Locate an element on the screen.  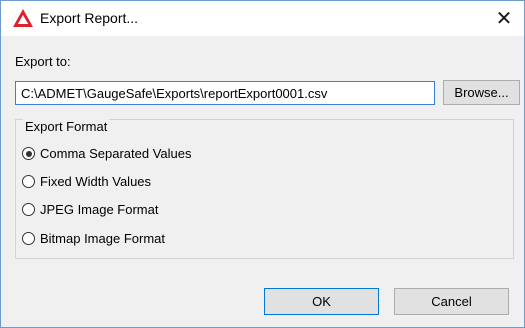
close-button: ✕ is located at coordinates (504, 18).